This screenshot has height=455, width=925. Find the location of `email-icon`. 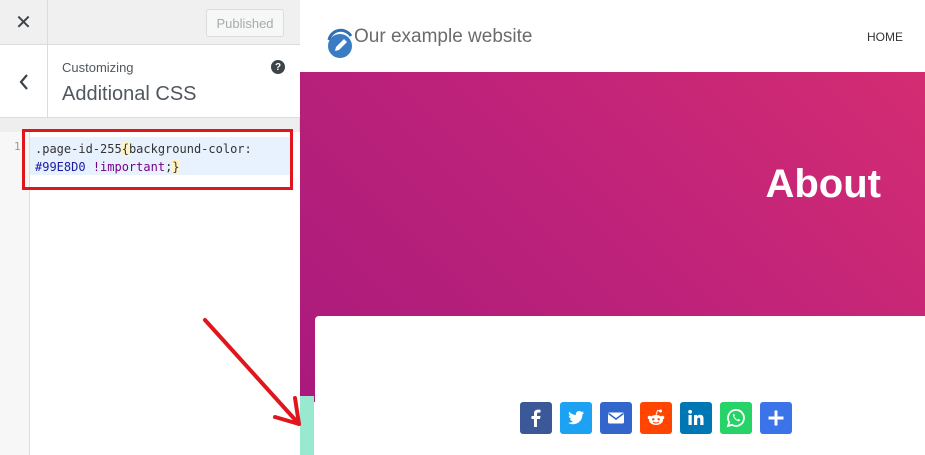

email-icon is located at coordinates (616, 418).